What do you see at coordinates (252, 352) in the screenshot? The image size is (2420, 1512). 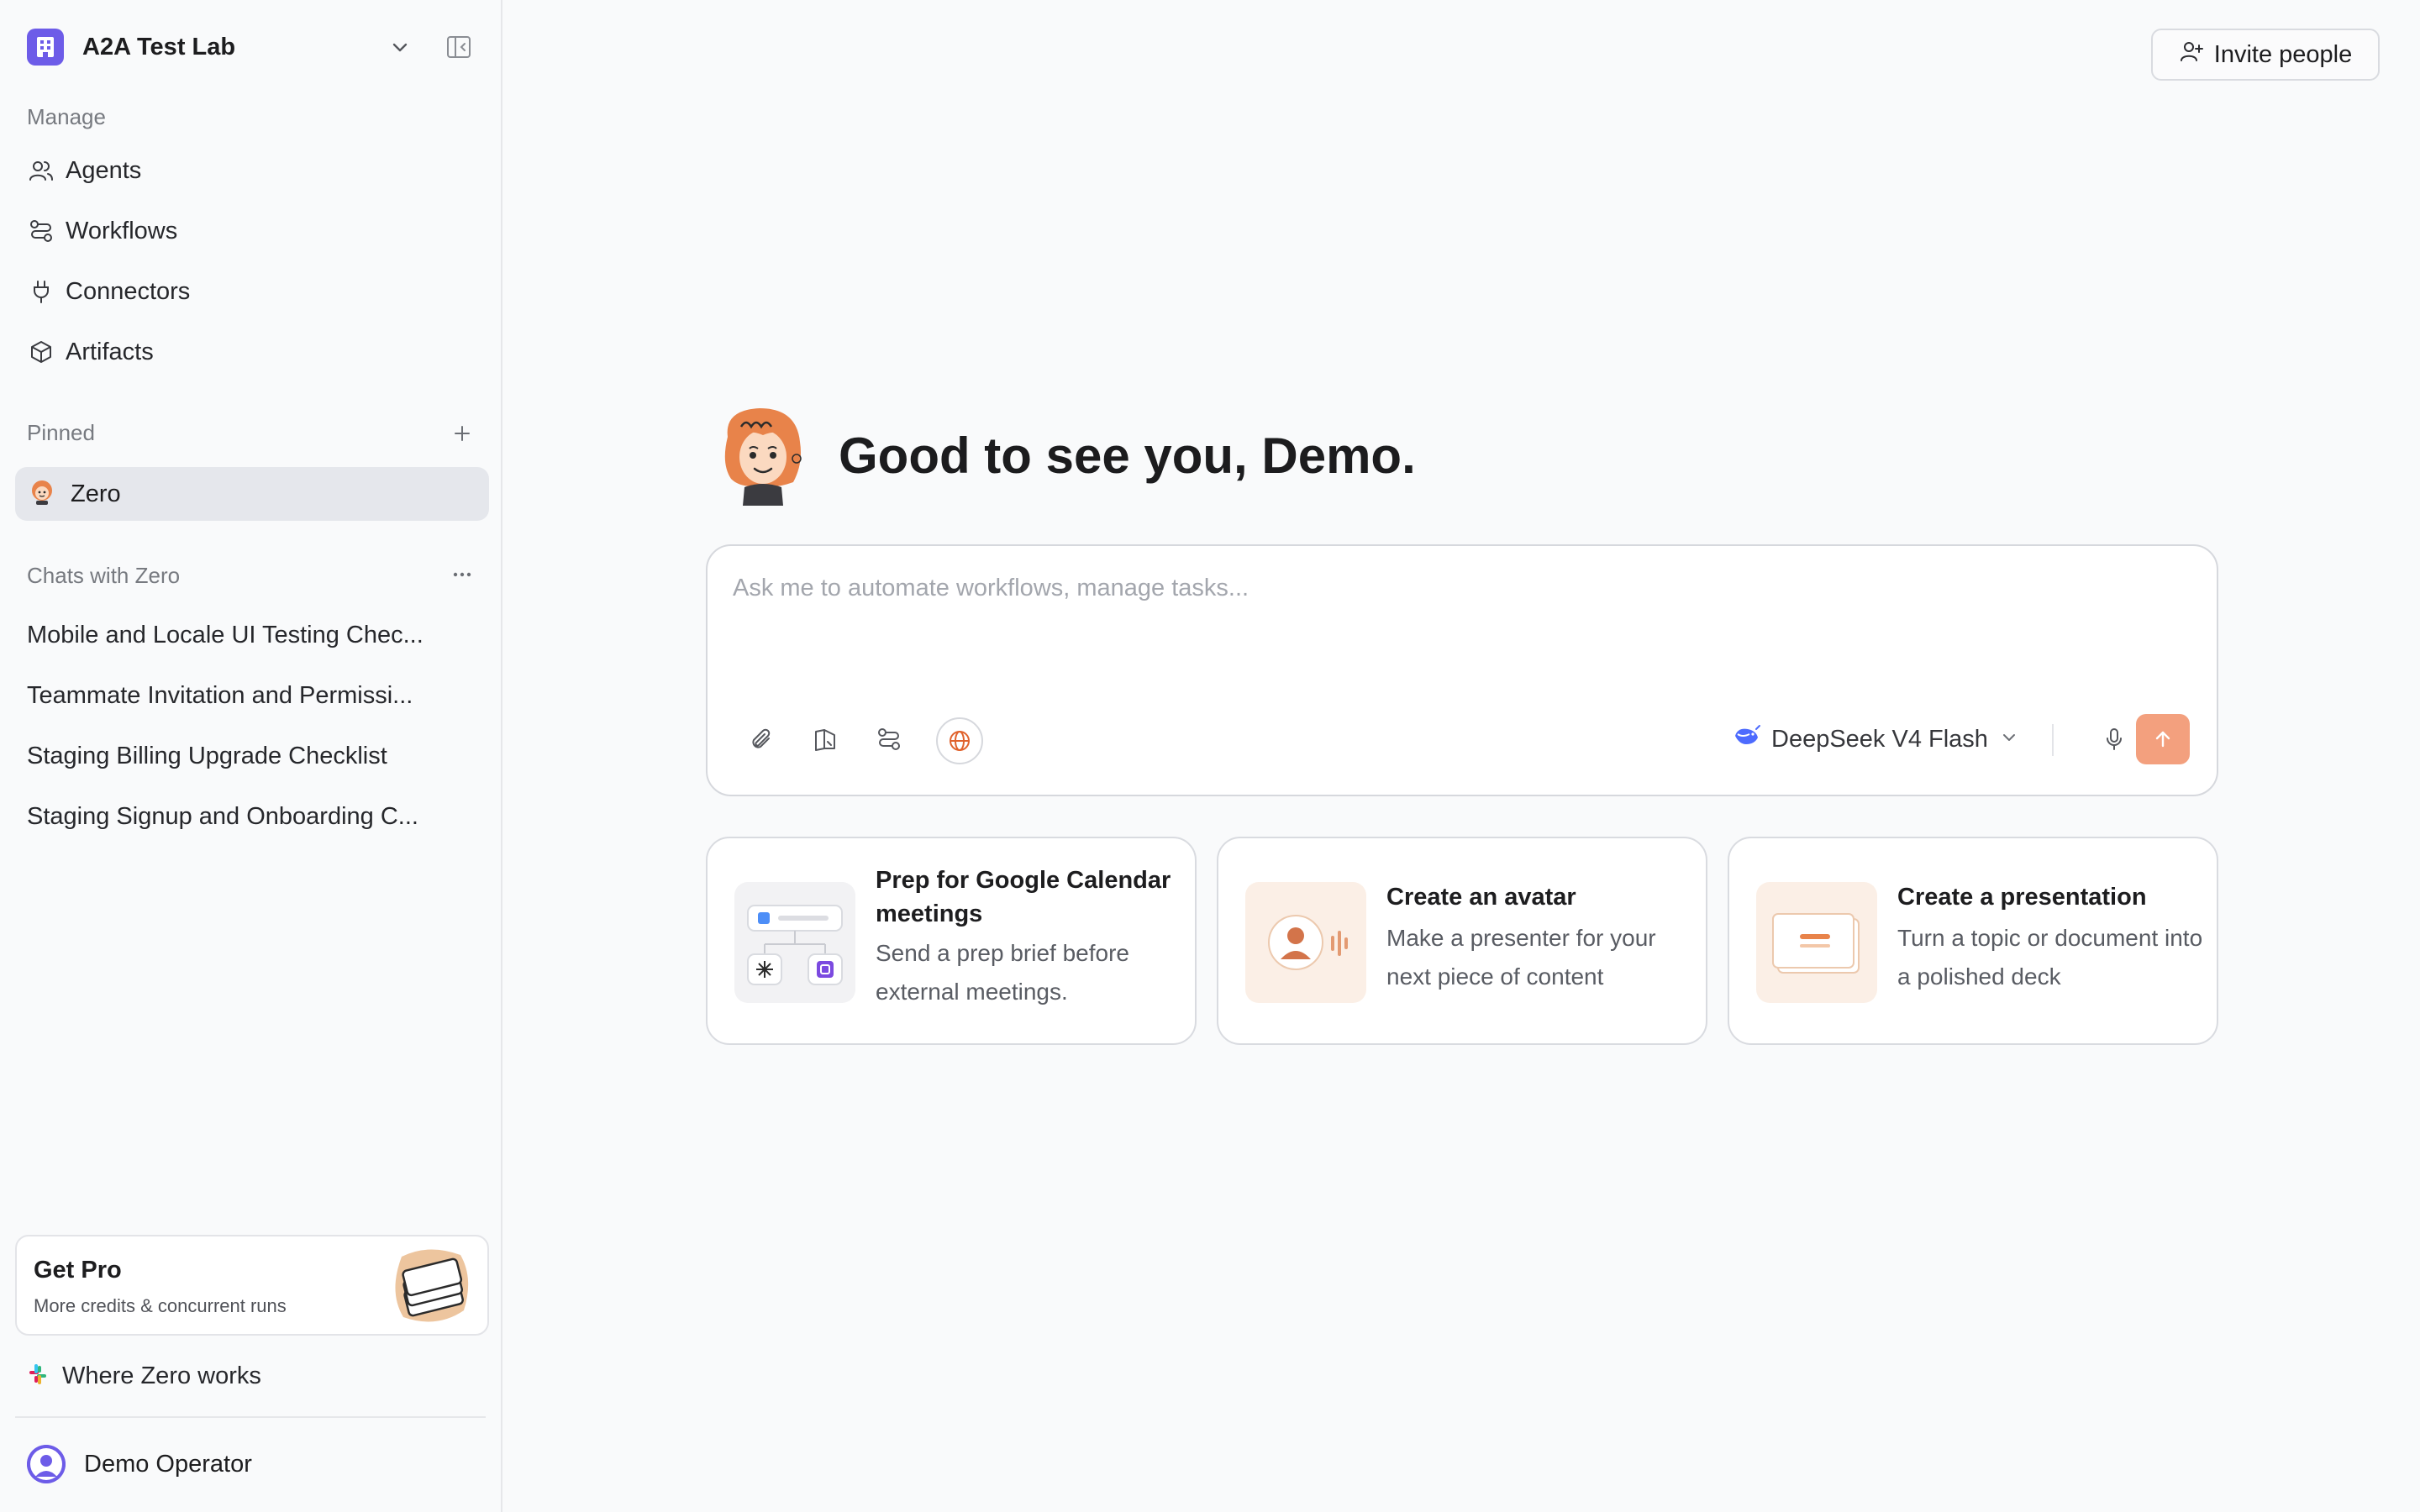 I see `sidebar-item-artifacts: Artifacts` at bounding box center [252, 352].